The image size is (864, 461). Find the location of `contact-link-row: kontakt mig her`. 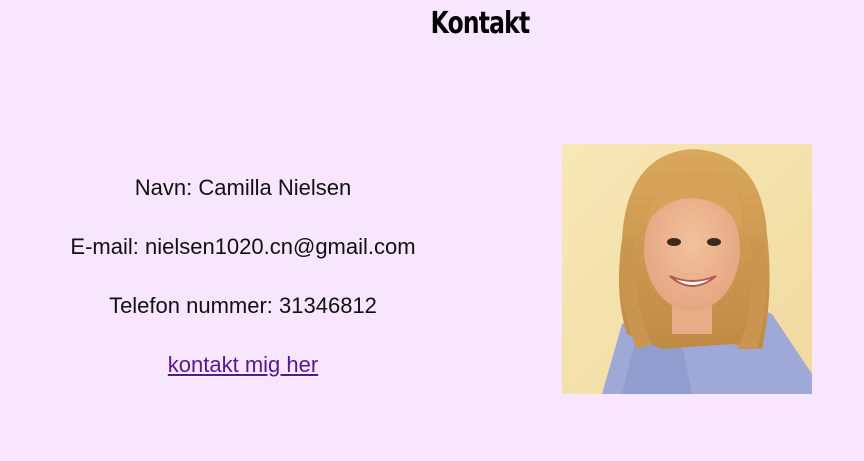

contact-link-row: kontakt mig her is located at coordinates (243, 365).